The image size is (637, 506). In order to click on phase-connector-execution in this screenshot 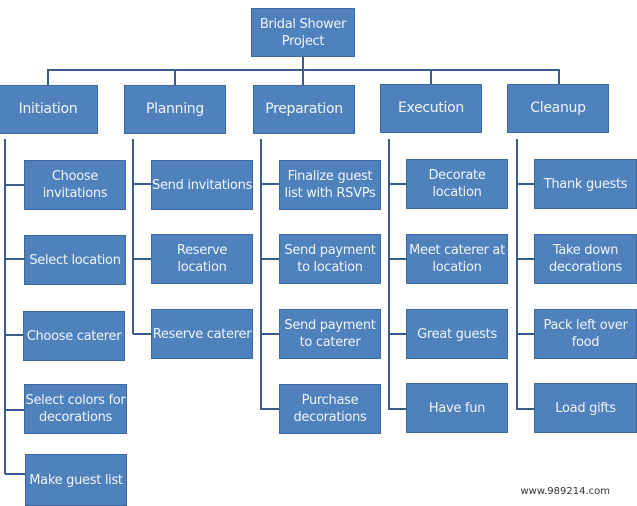, I will do `click(431, 77)`.